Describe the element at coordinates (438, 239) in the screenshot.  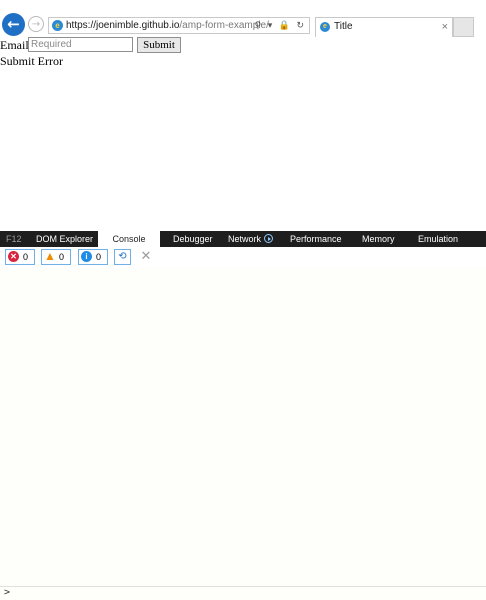
I see `tab-emulation: Emulation` at that location.